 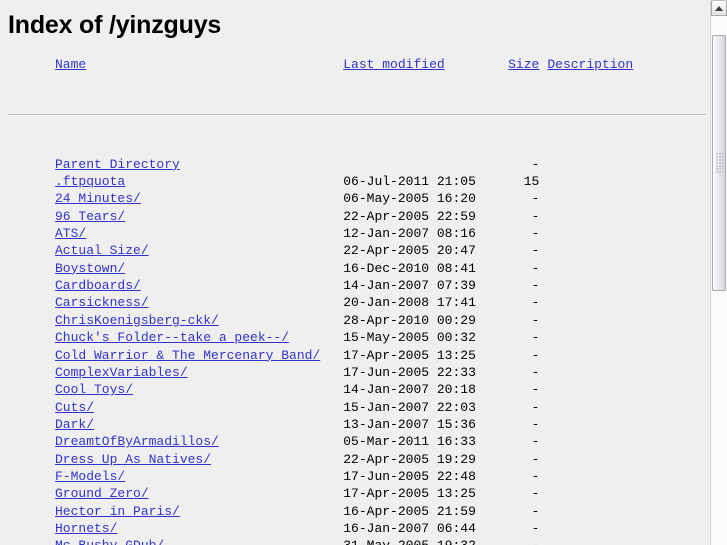 I want to click on table-row: Carsickness/20-Jan-2008 17:41 -, so click(x=357, y=302).